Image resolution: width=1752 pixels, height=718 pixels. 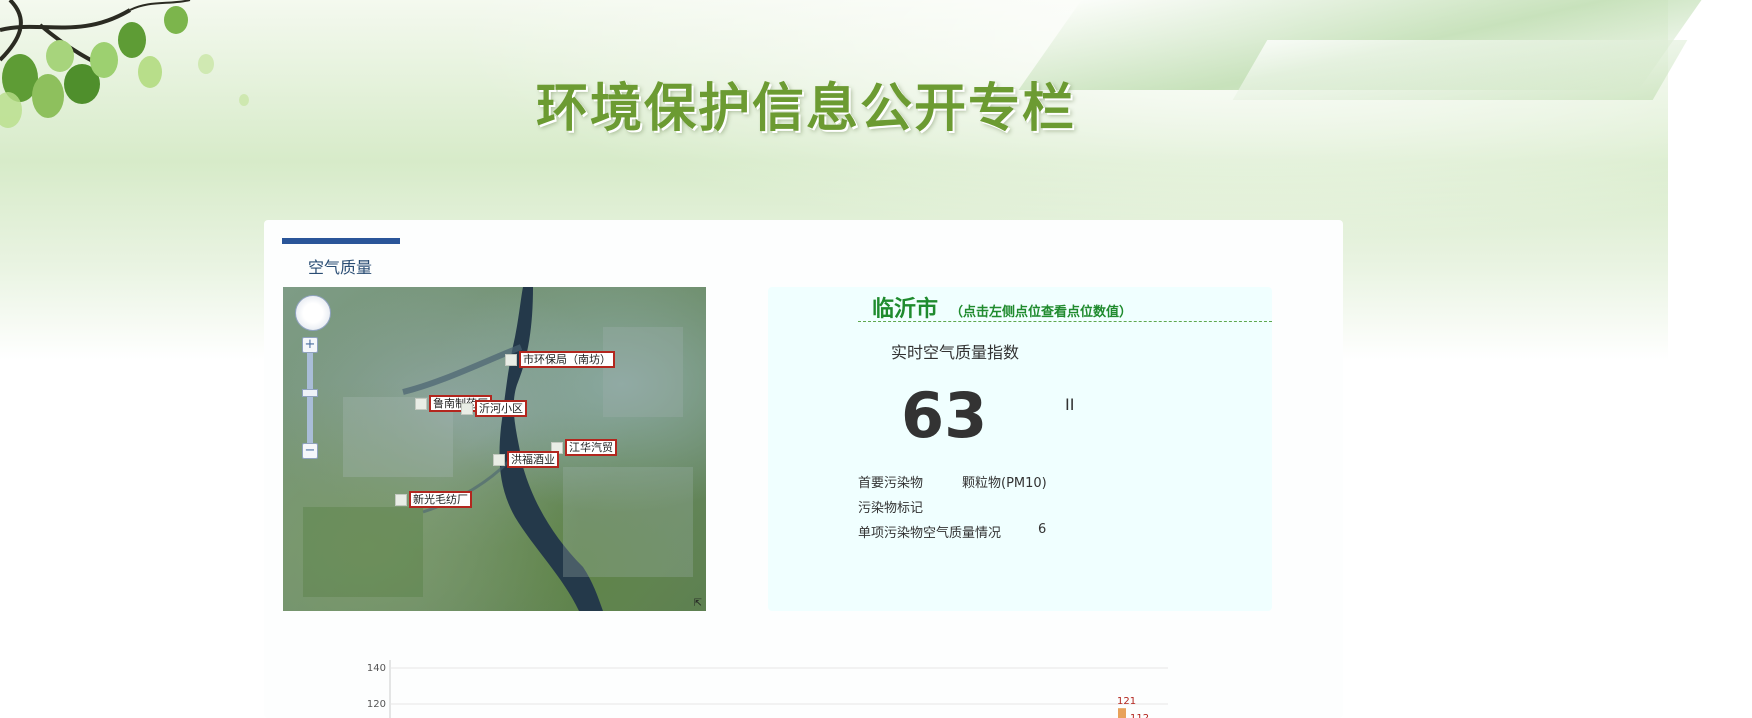 What do you see at coordinates (905, 309) in the screenshot?
I see `city-name: 临沂市` at bounding box center [905, 309].